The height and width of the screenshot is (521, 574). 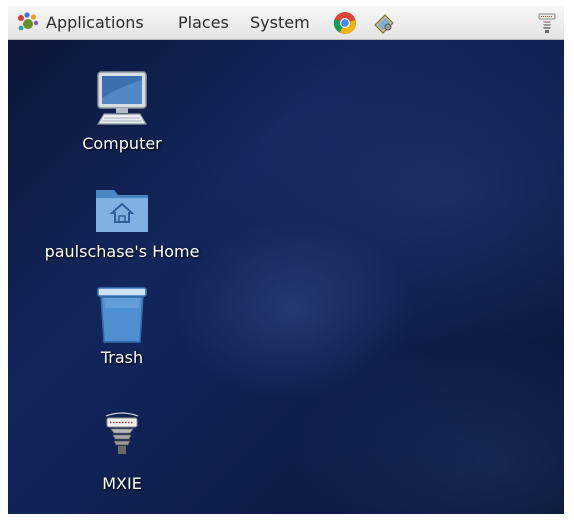 What do you see at coordinates (122, 483) in the screenshot?
I see `desktop-icon-label: MXIE` at bounding box center [122, 483].